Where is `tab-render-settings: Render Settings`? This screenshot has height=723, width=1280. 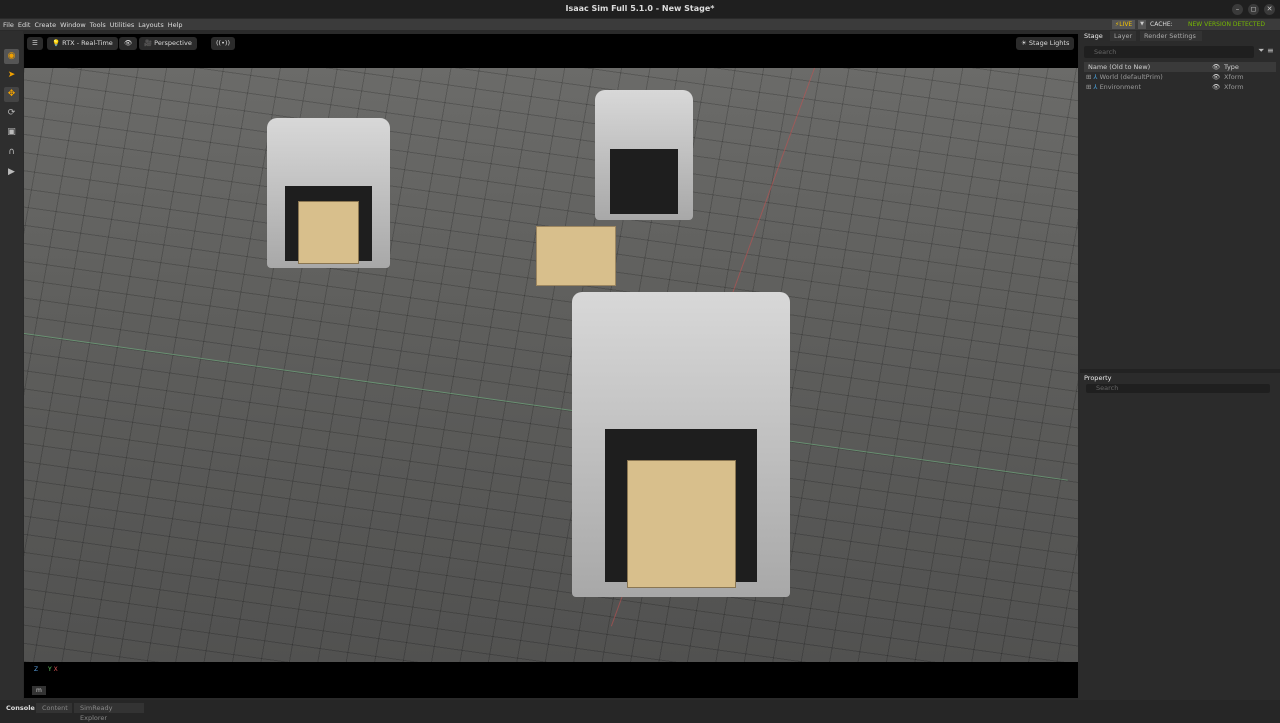
tab-render-settings: Render Settings is located at coordinates (1171, 36).